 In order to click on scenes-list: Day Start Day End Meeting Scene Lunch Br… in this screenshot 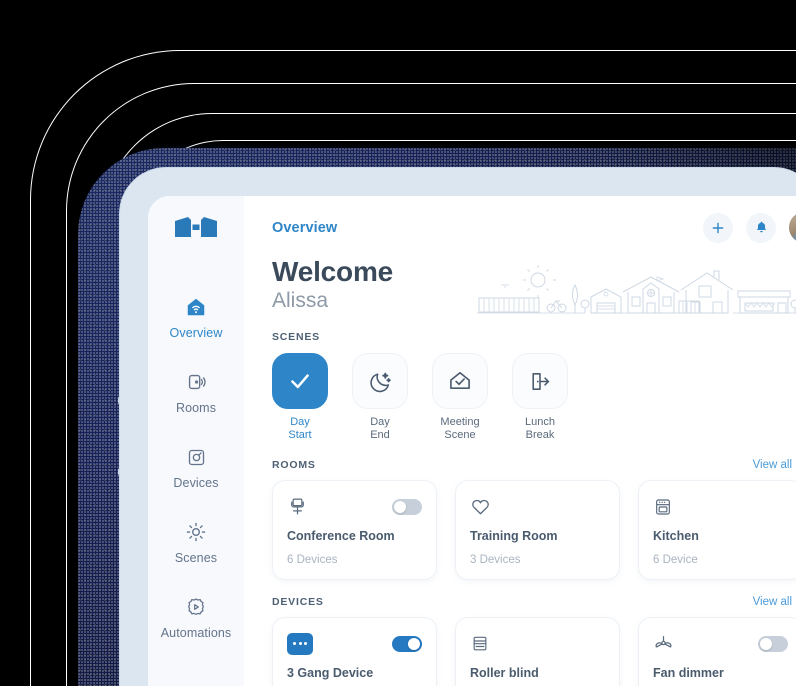, I will do `click(534, 398)`.